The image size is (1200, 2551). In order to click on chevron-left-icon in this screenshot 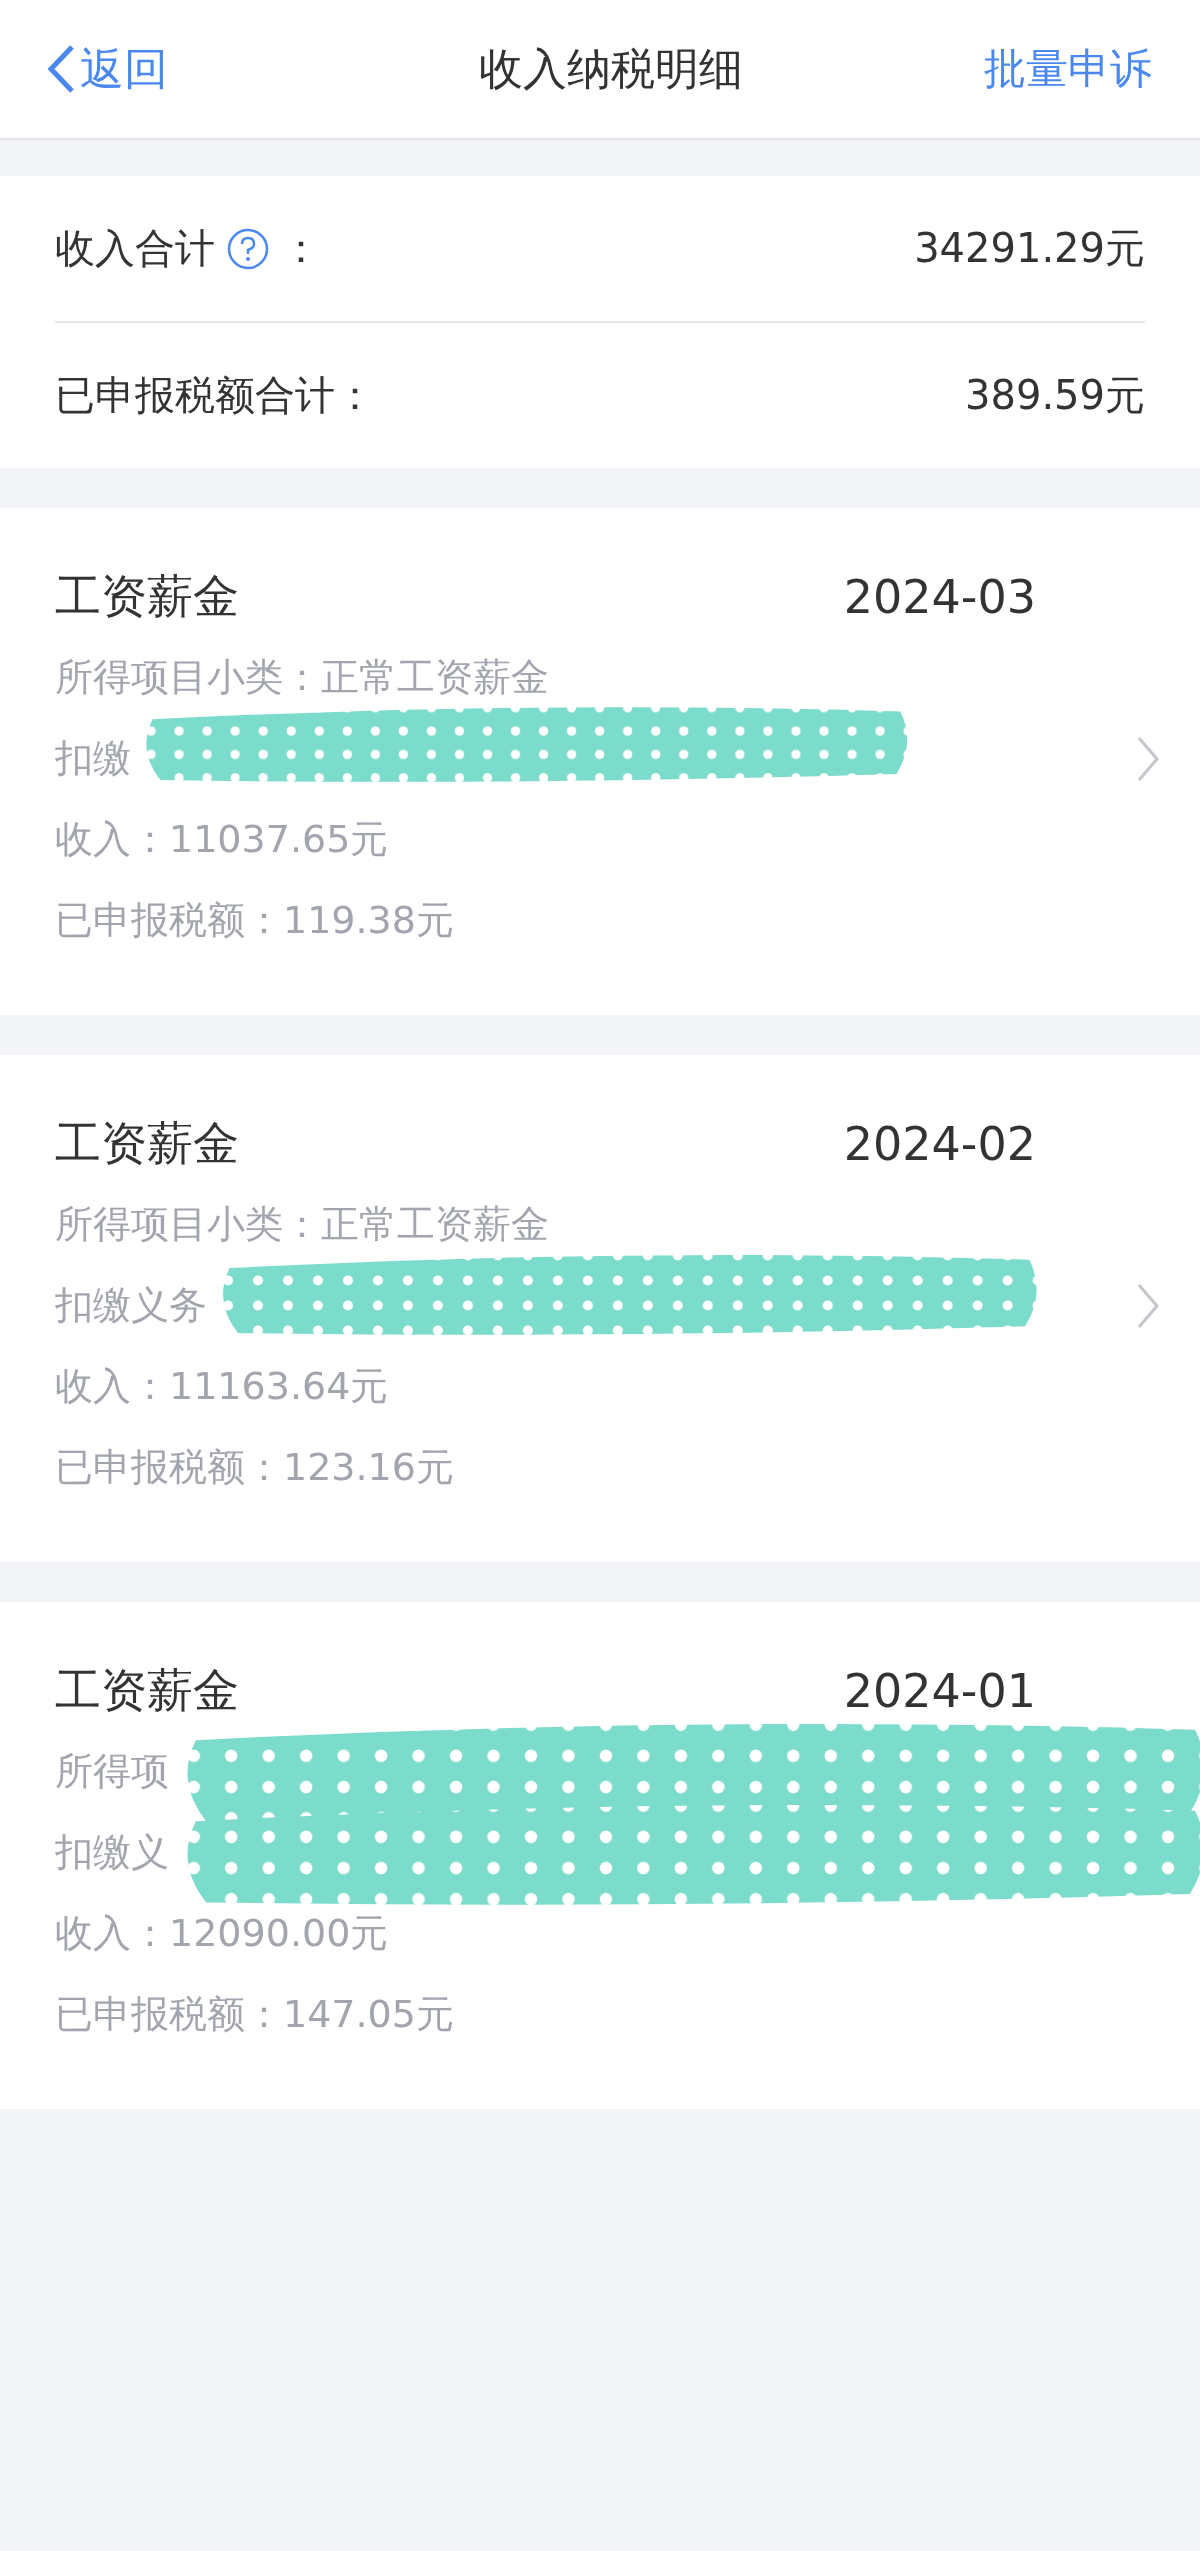, I will do `click(61, 69)`.